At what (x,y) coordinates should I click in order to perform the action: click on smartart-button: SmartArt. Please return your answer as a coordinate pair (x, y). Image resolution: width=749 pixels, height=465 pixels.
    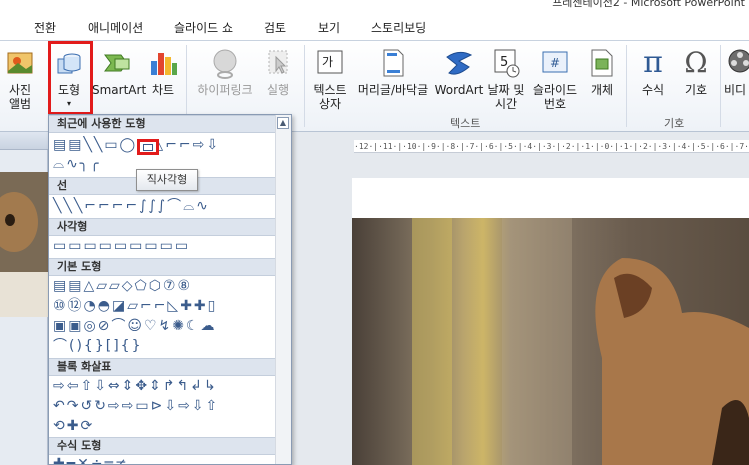
    Looking at the image, I should click on (119, 72).